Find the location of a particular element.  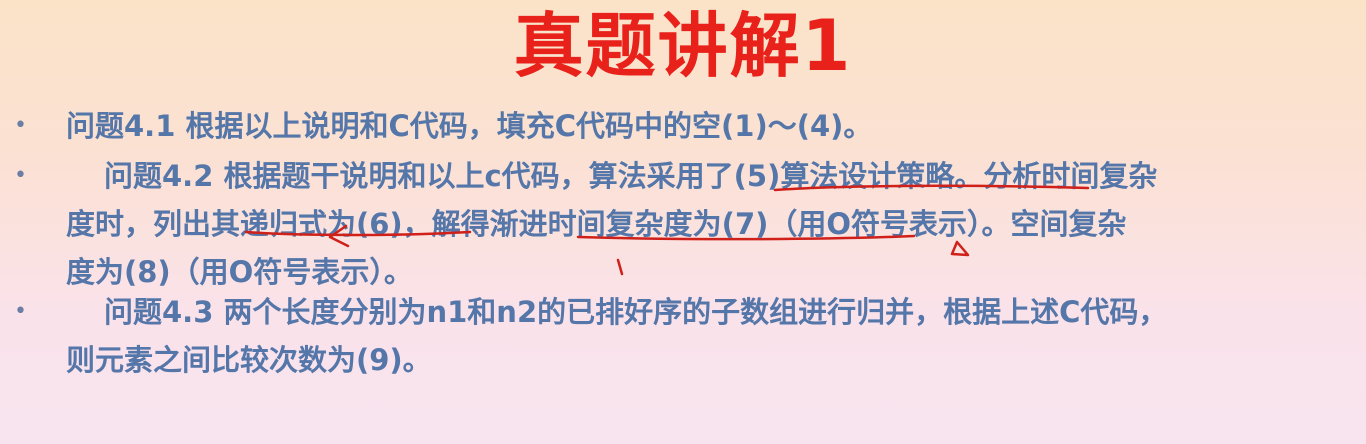

slide-title: 真题讲解1 is located at coordinates (683, 46).